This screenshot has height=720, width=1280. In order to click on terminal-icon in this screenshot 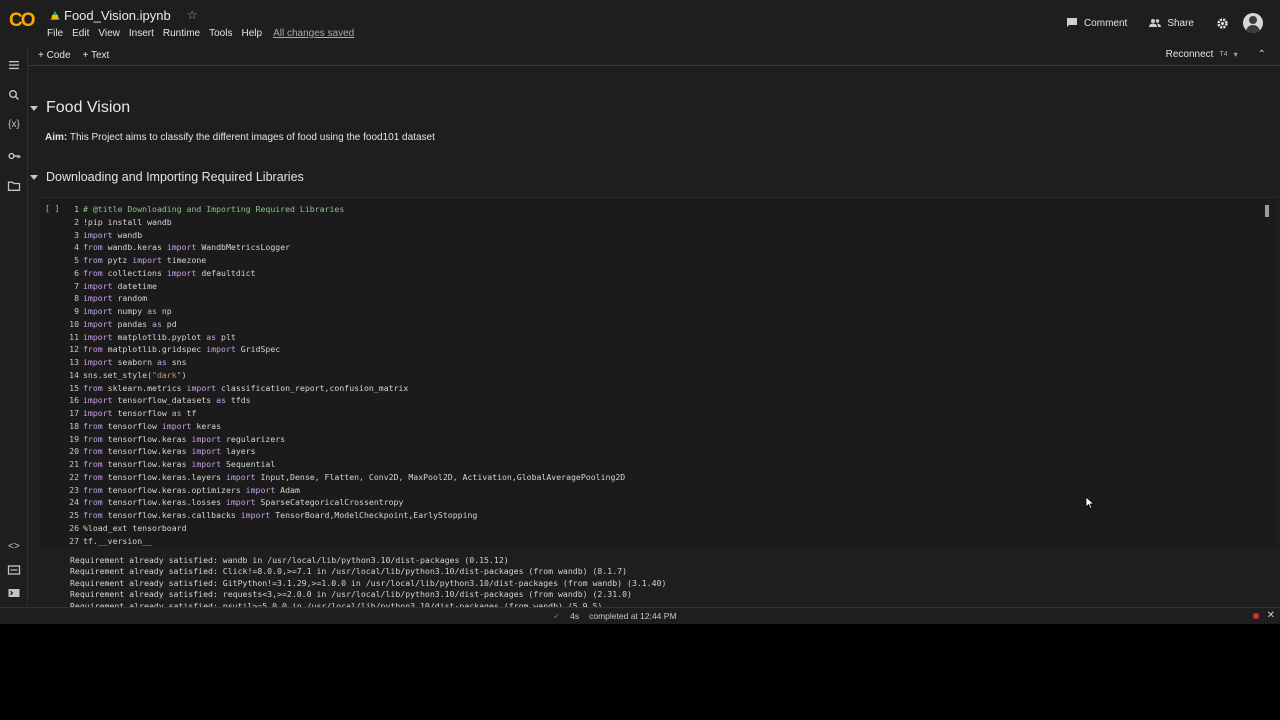, I will do `click(14, 593)`.